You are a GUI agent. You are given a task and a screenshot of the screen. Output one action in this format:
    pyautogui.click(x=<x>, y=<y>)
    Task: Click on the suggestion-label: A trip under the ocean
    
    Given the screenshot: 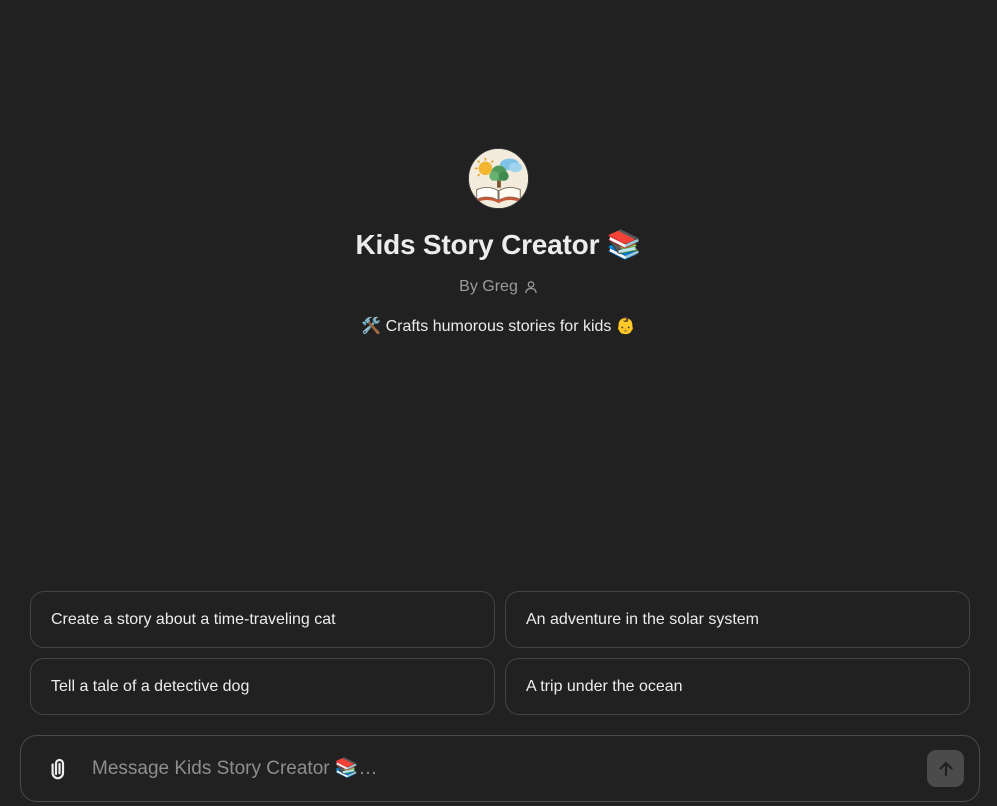 What is the action you would take?
    pyautogui.click(x=604, y=686)
    